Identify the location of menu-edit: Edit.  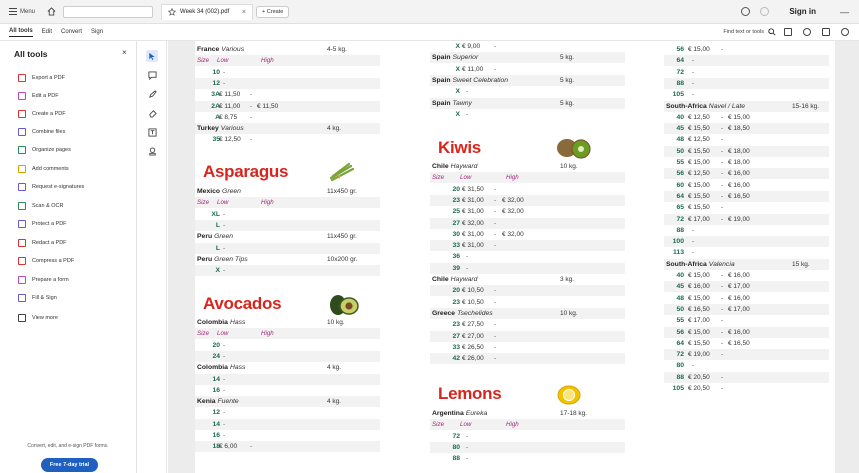
(47, 32).